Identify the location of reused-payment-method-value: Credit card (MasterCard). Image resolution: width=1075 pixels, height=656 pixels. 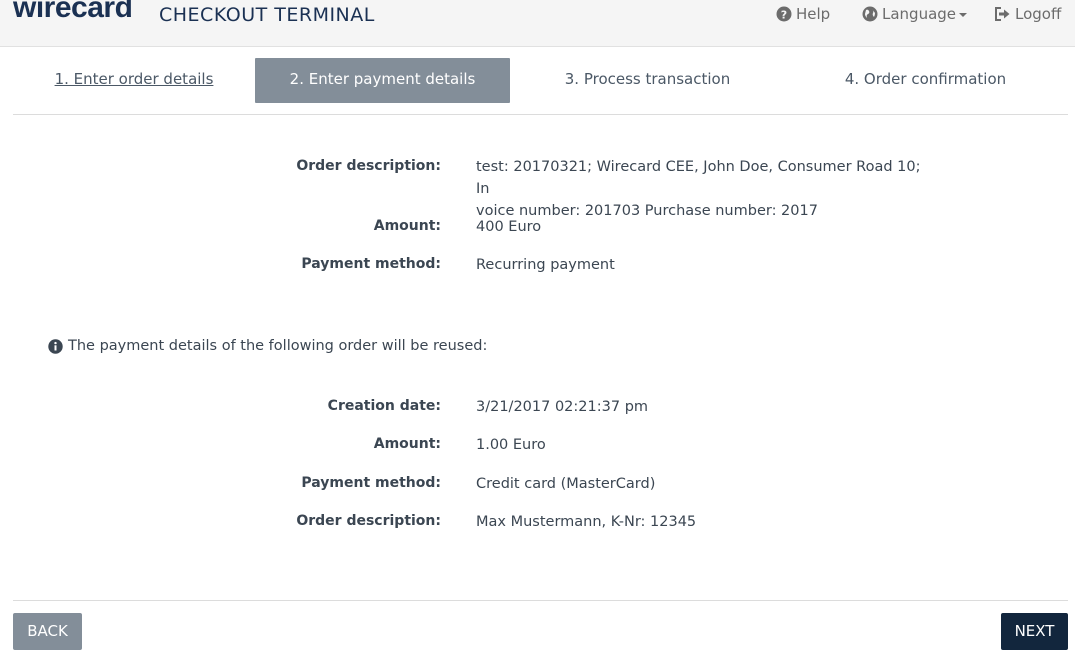
(566, 484).